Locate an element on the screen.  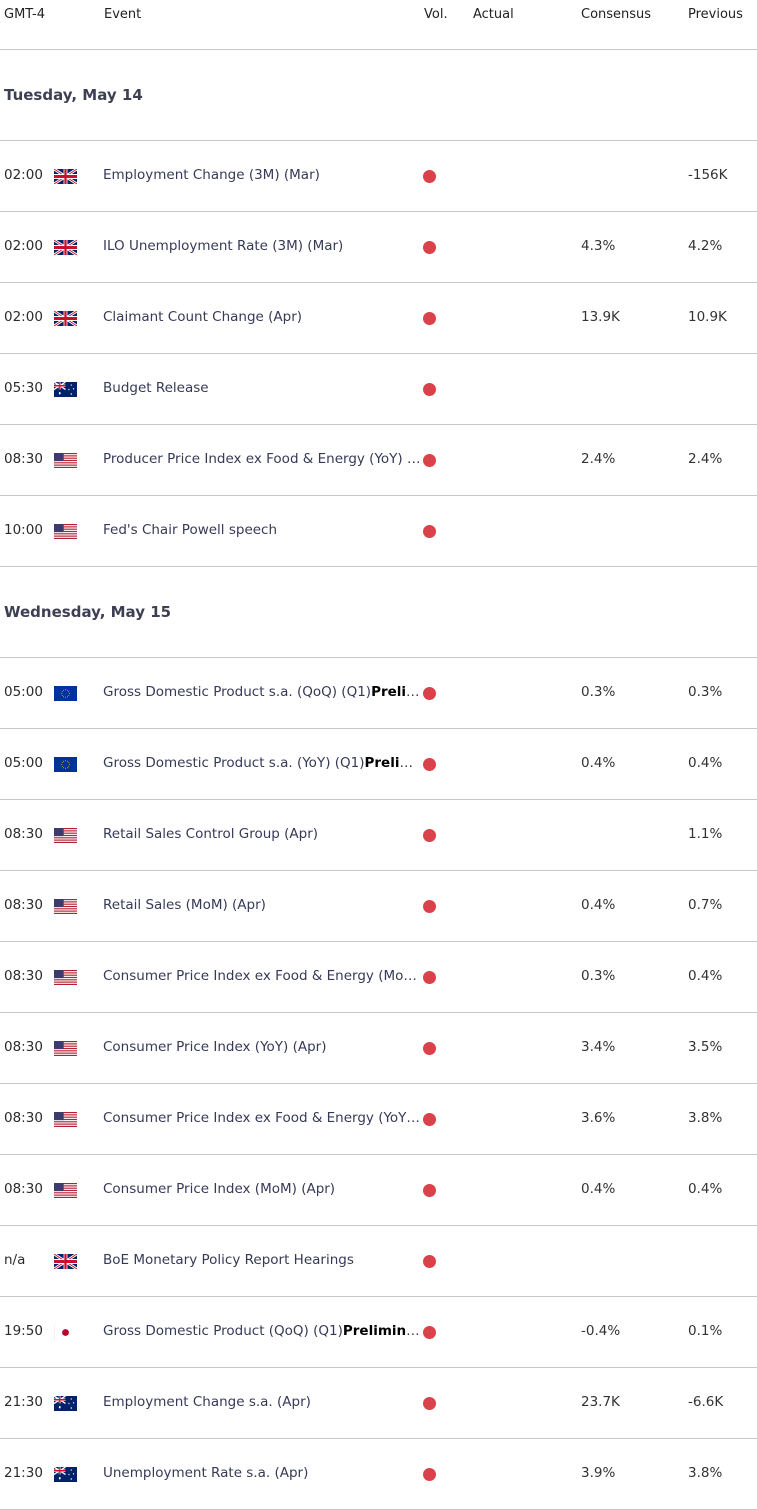
event-name: Unemployment Rate s.a. (Apr) is located at coordinates (262, 1473).